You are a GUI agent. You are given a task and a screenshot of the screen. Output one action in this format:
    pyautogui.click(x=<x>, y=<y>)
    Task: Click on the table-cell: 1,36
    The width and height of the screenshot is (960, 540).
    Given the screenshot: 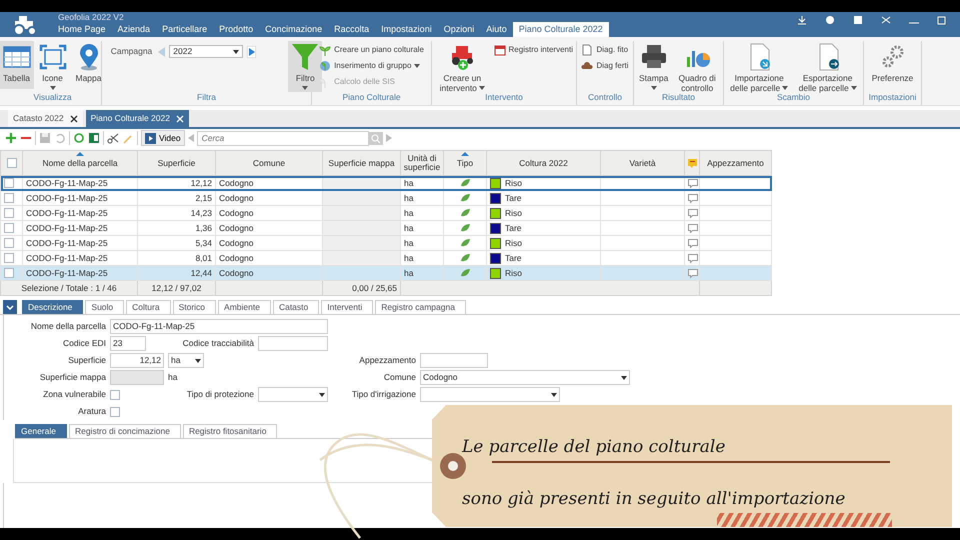 What is the action you would take?
    pyautogui.click(x=177, y=228)
    